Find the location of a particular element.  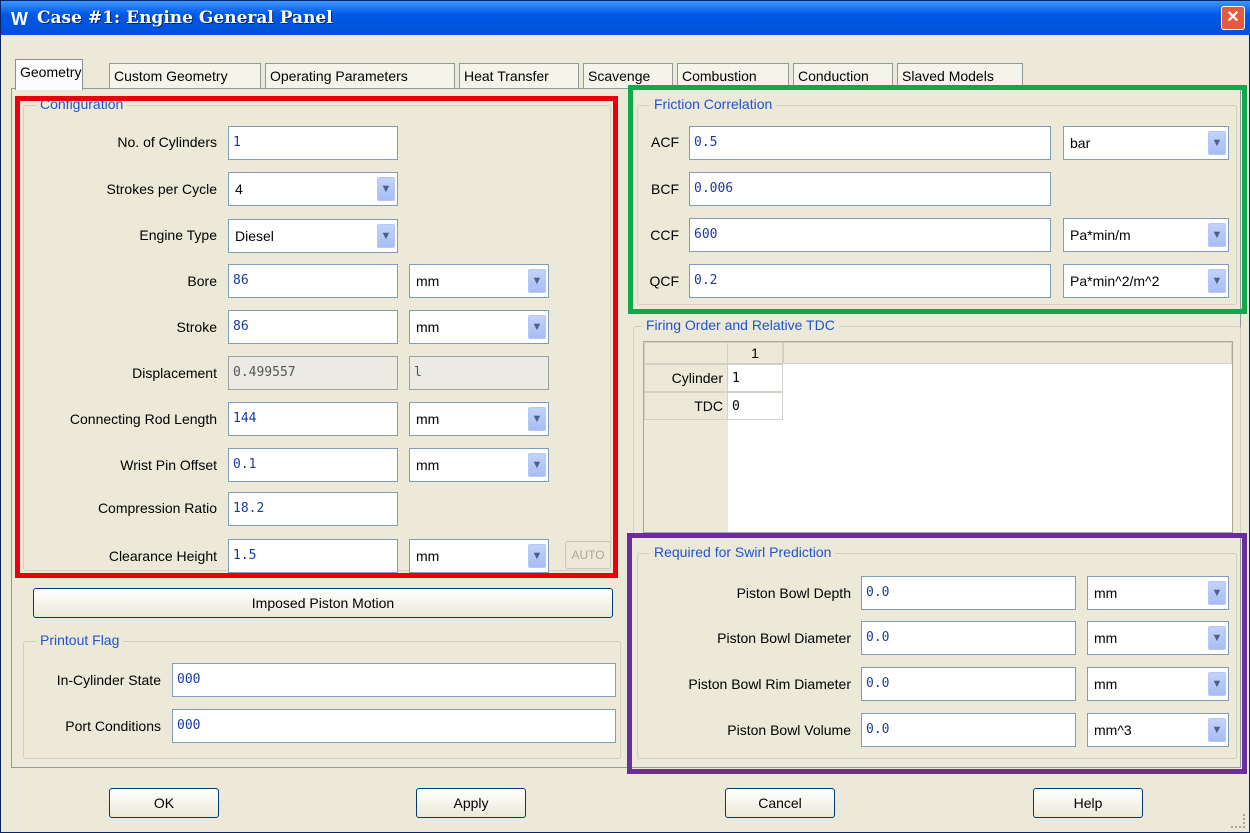

table-row-header-filler is located at coordinates (686, 476).